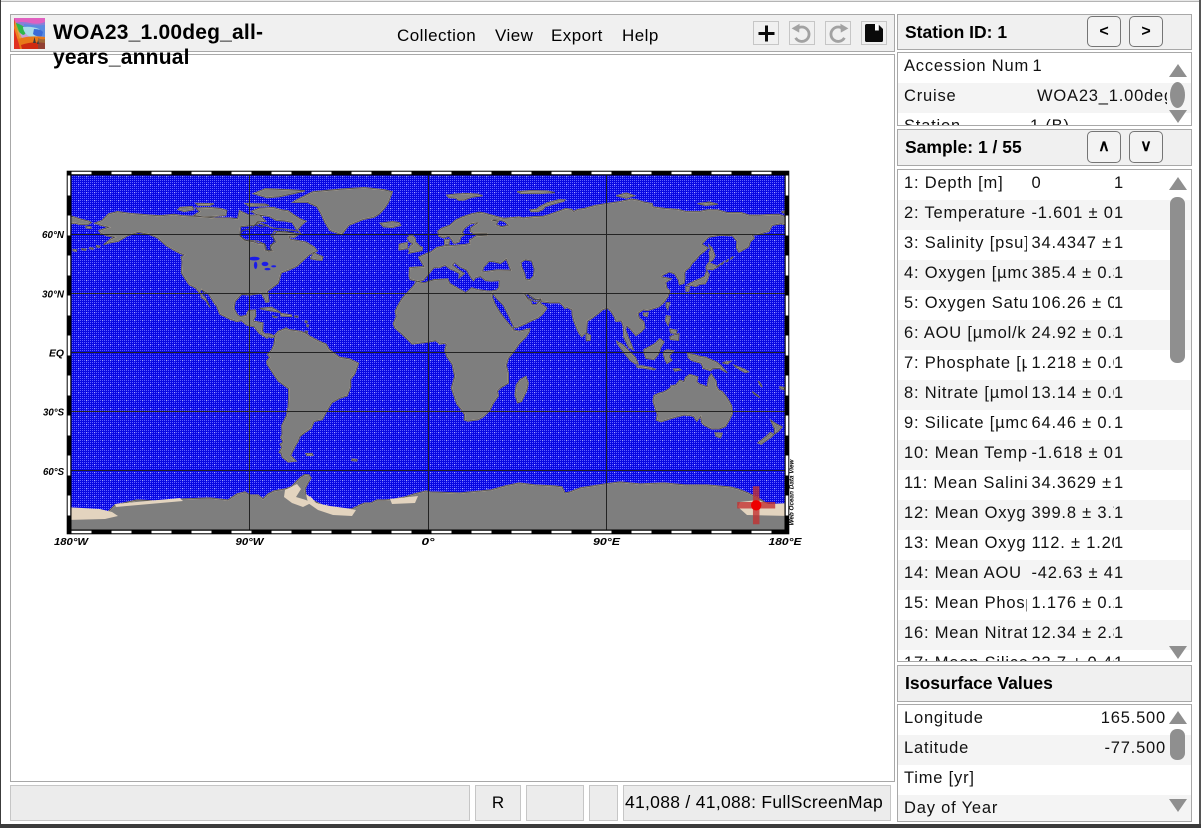 The width and height of the screenshot is (1201, 828). What do you see at coordinates (53, 235) in the screenshot?
I see `svg-text: 60°N` at bounding box center [53, 235].